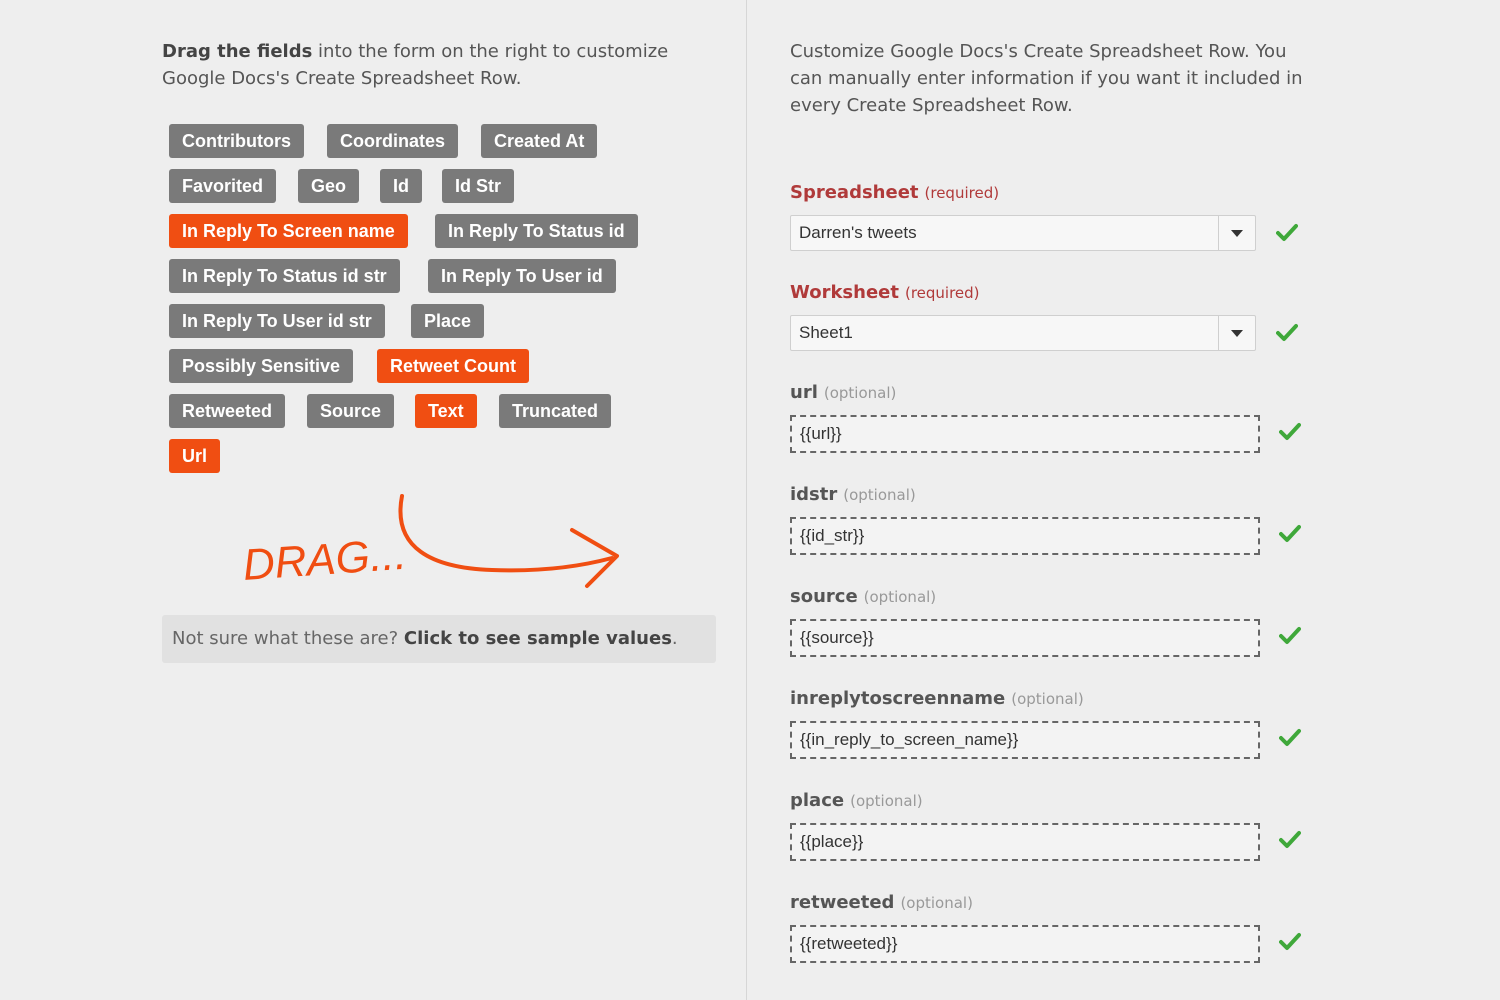 The image size is (1500, 1000). Describe the element at coordinates (886, 801) in the screenshot. I see `place-hint: (optional)` at that location.